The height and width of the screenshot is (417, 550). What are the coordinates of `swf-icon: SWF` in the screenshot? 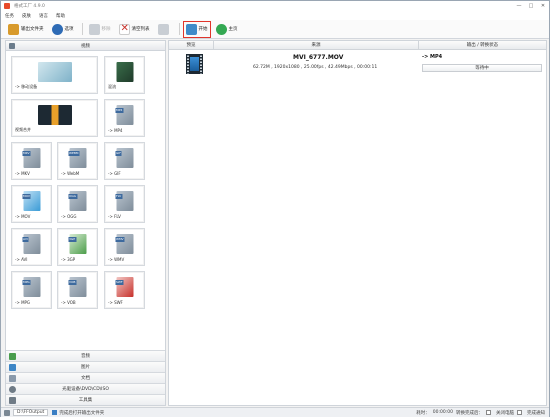 It's located at (124, 287).